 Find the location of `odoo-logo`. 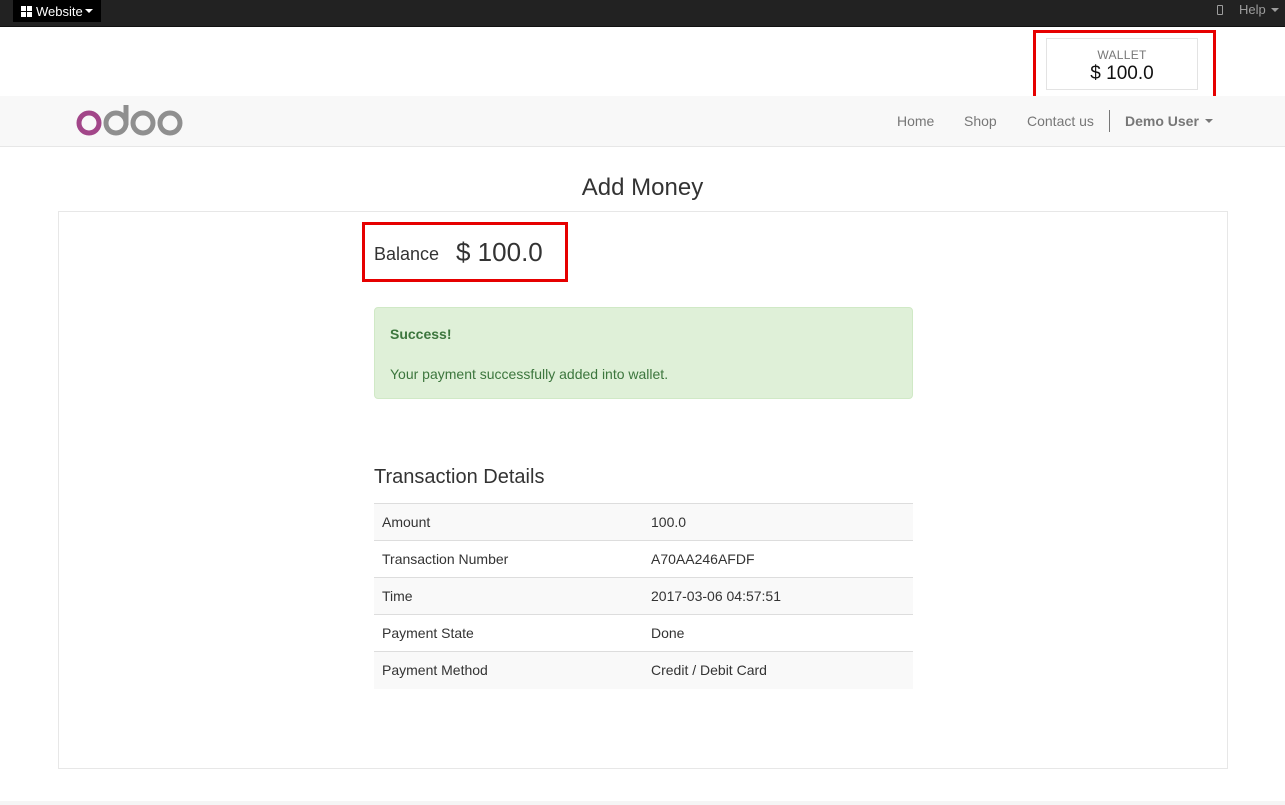

odoo-logo is located at coordinates (130, 121).